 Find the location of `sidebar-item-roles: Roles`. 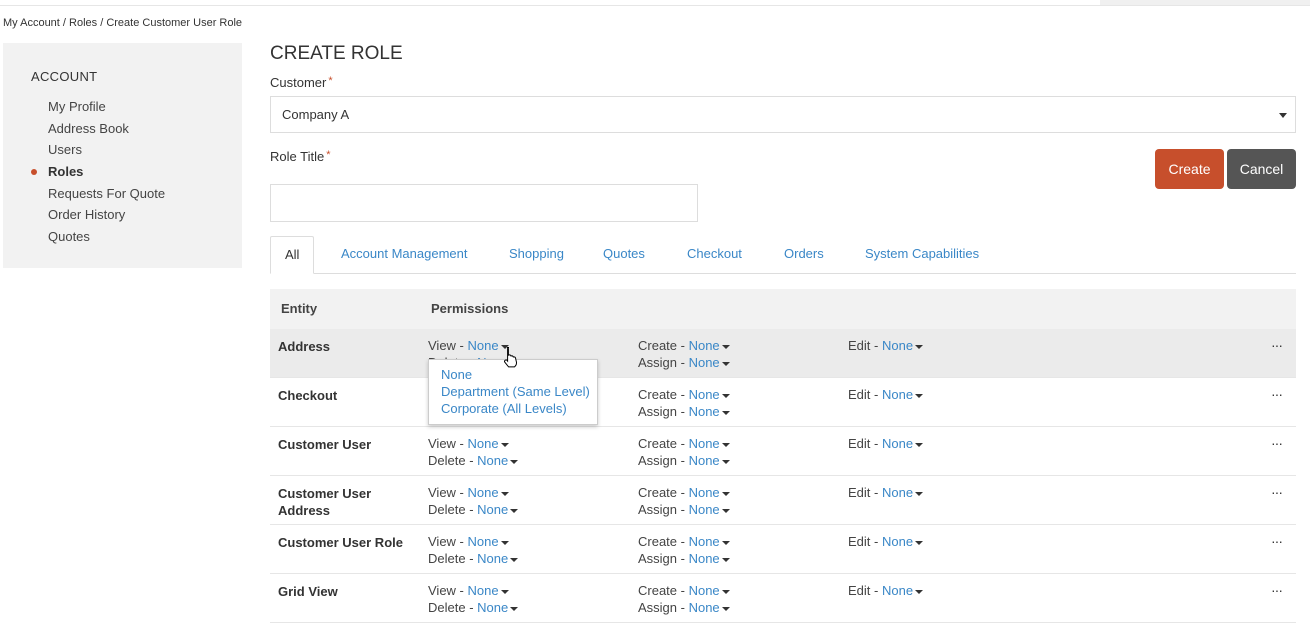

sidebar-item-roles: Roles is located at coordinates (98, 174).